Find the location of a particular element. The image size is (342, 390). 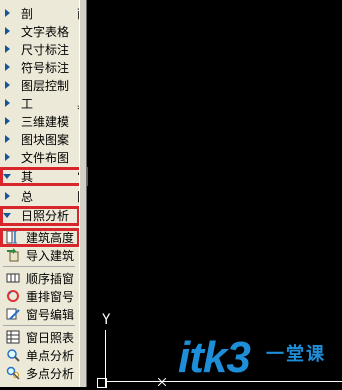

tool-edit-window-number: 窗号编辑 is located at coordinates (39, 314).